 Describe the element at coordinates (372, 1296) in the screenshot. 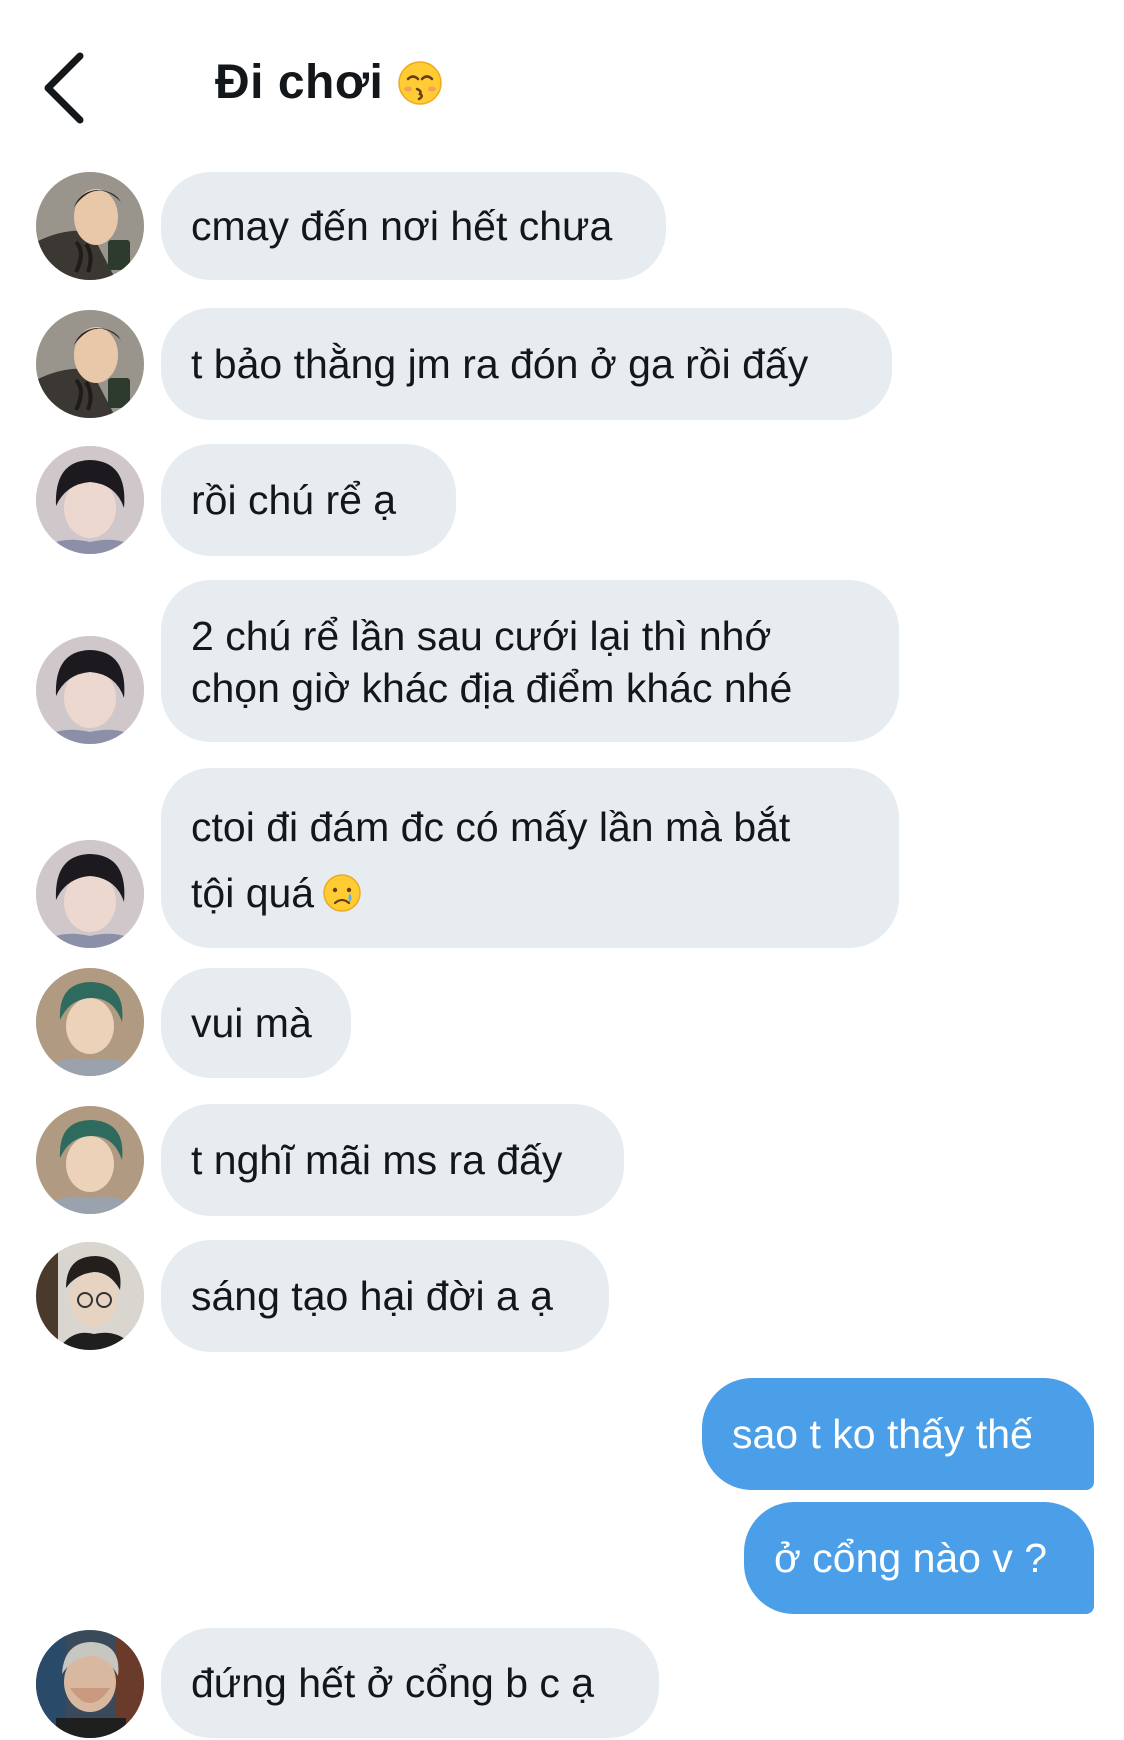

I see `message-text: sáng tạo hại đời a ạ` at that location.